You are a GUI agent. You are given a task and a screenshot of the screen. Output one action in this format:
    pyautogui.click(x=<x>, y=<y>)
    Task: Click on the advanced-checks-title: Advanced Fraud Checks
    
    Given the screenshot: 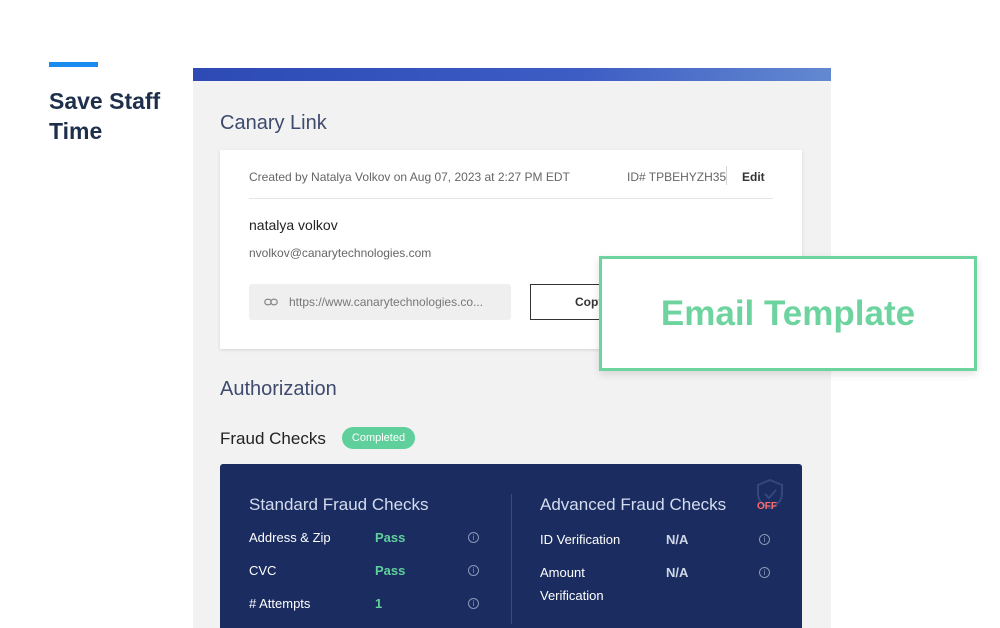 What is the action you would take?
    pyautogui.click(x=633, y=504)
    